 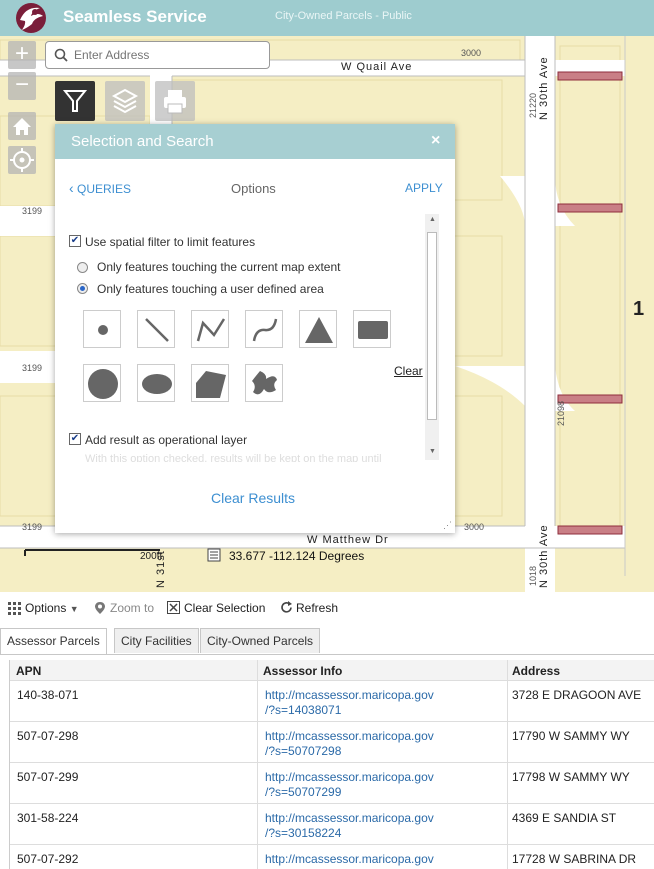 What do you see at coordinates (22, 86) in the screenshot?
I see `zoom-out-button: −` at bounding box center [22, 86].